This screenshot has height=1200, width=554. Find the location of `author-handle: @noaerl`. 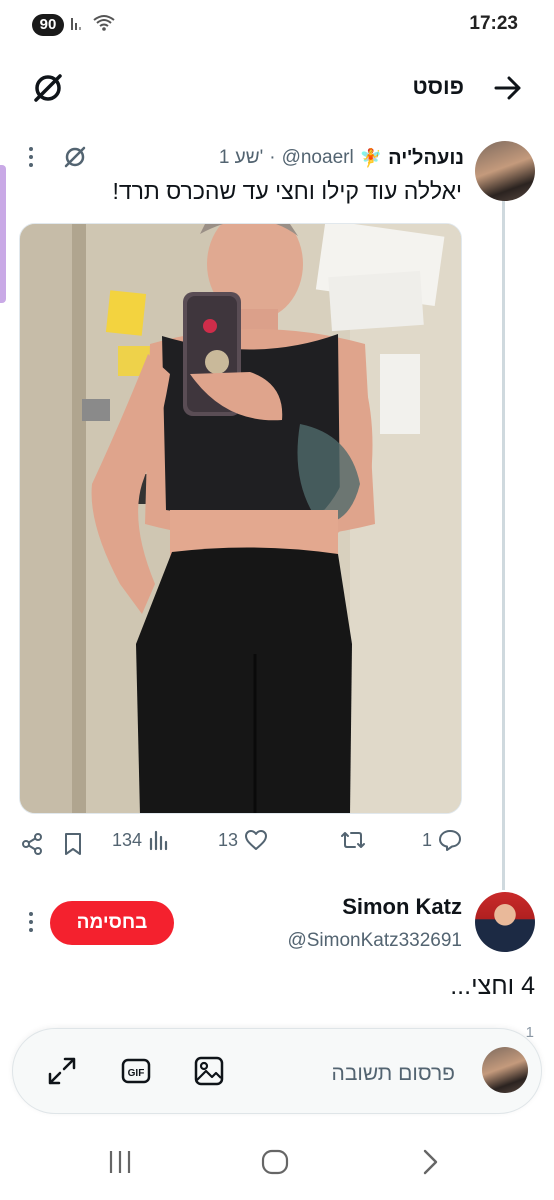

author-handle: @noaerl is located at coordinates (318, 158).